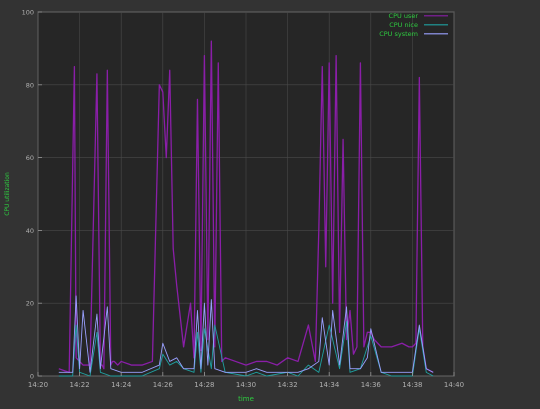 The width and height of the screenshot is (540, 409). I want to click on x-tick-label: 14:38, so click(412, 385).